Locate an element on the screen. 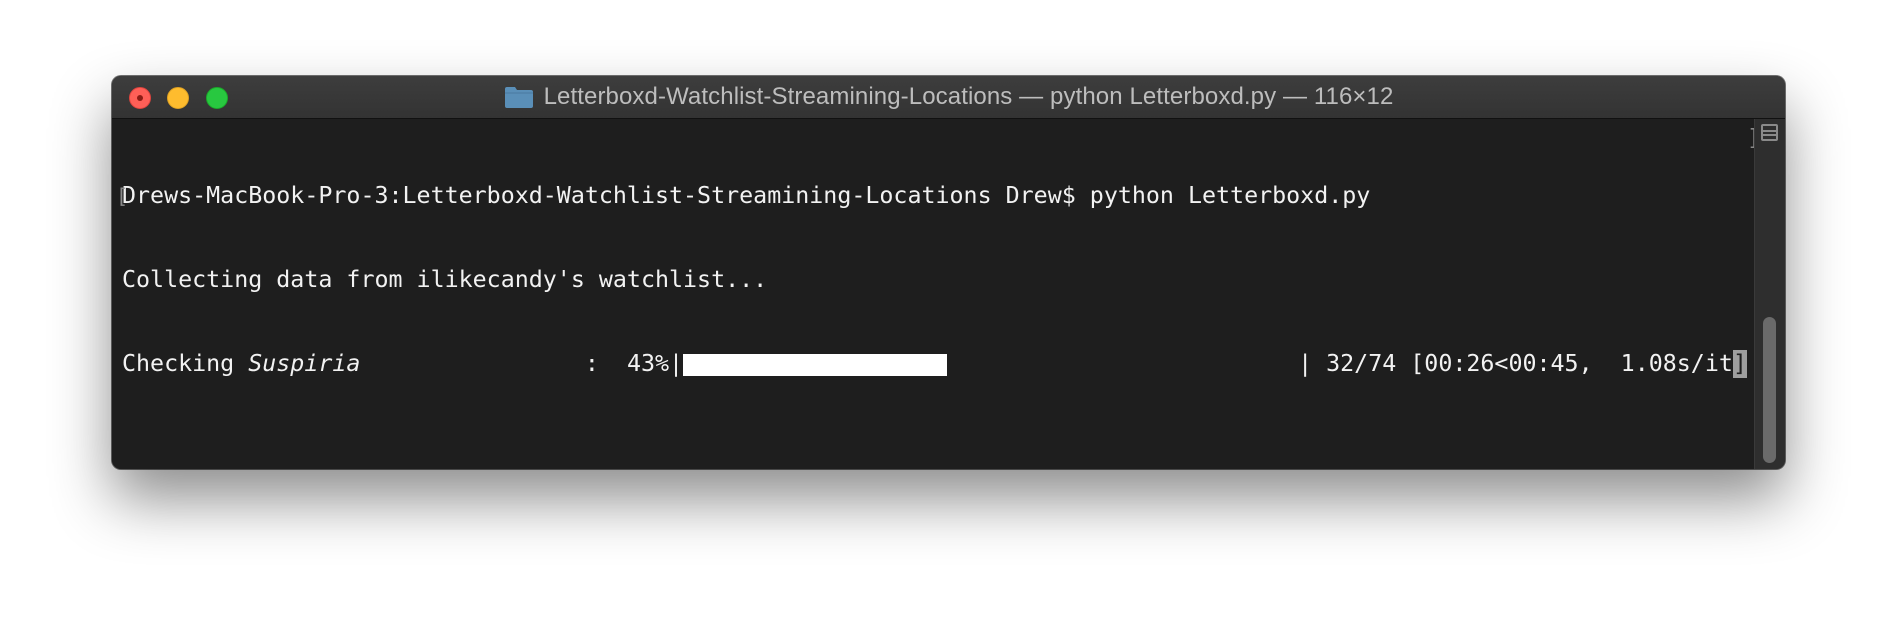  progress-bar is located at coordinates (990, 364).